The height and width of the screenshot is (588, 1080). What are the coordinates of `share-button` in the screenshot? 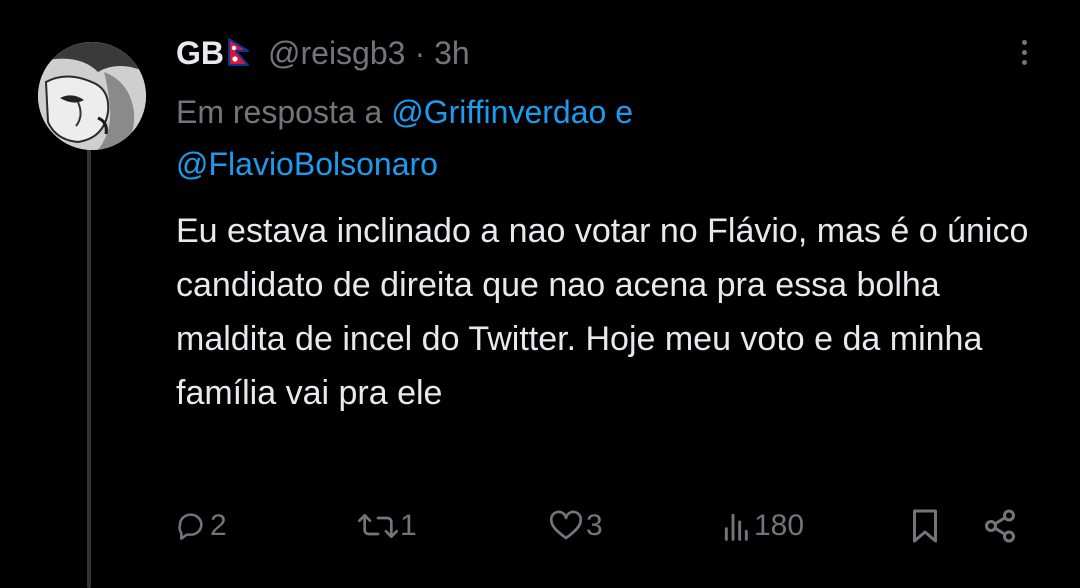 It's located at (1000, 526).